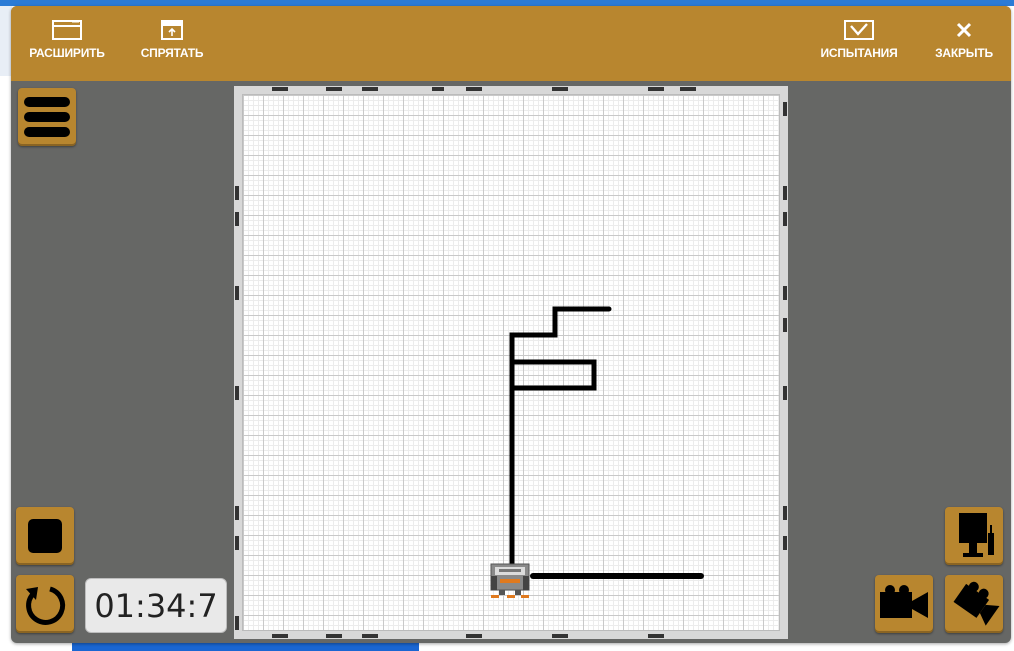 This screenshot has width=1014, height=651. I want to click on top-camera-icon, so click(976, 535).